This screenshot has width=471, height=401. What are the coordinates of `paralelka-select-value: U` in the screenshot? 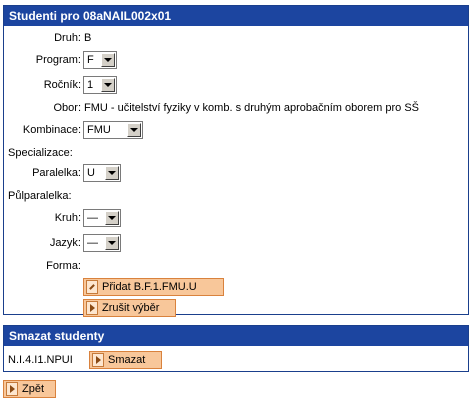 It's located at (91, 173).